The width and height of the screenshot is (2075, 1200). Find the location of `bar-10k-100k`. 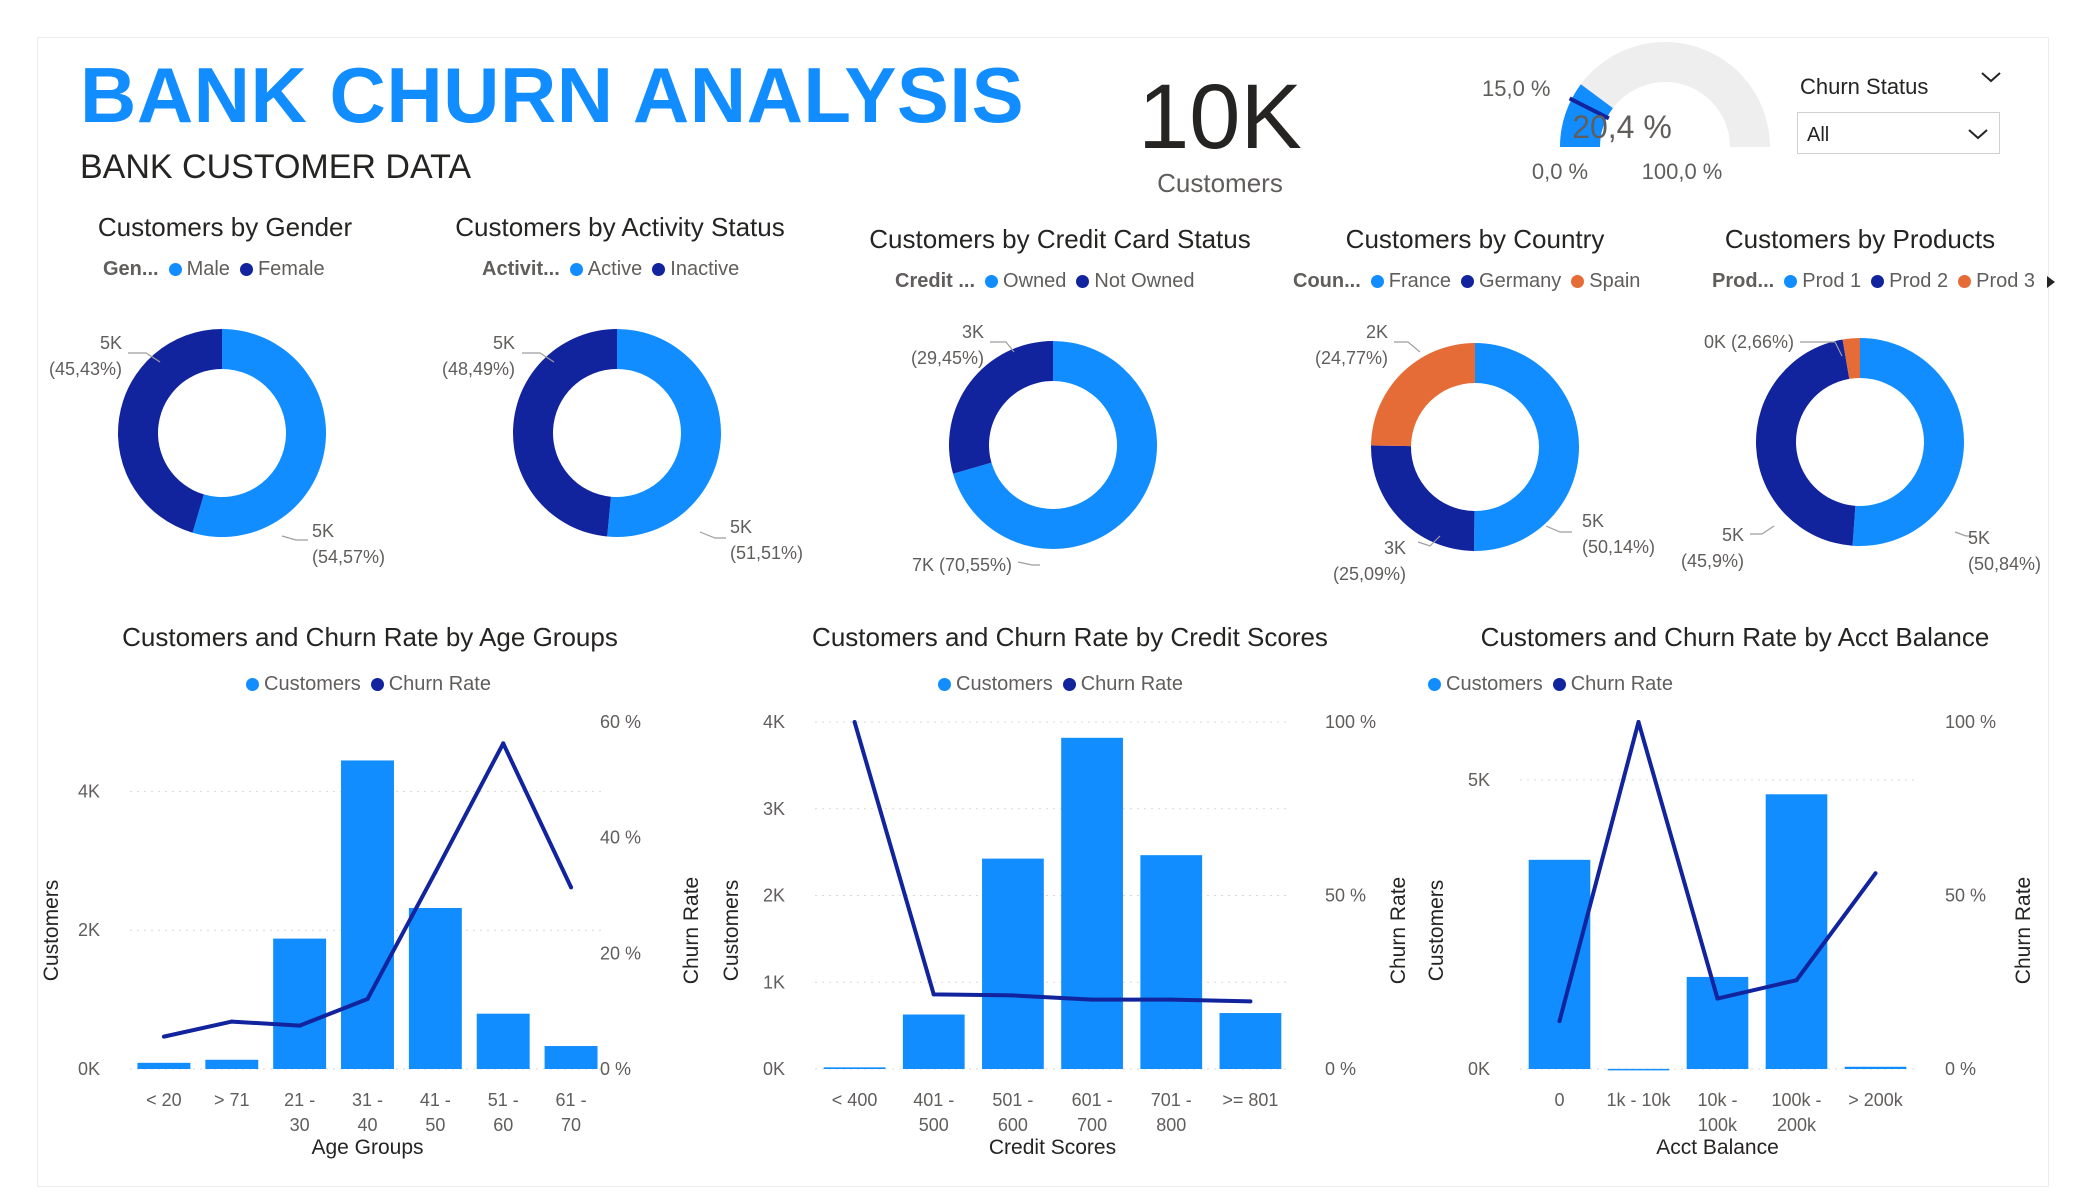

bar-10k-100k is located at coordinates (1717, 1022).